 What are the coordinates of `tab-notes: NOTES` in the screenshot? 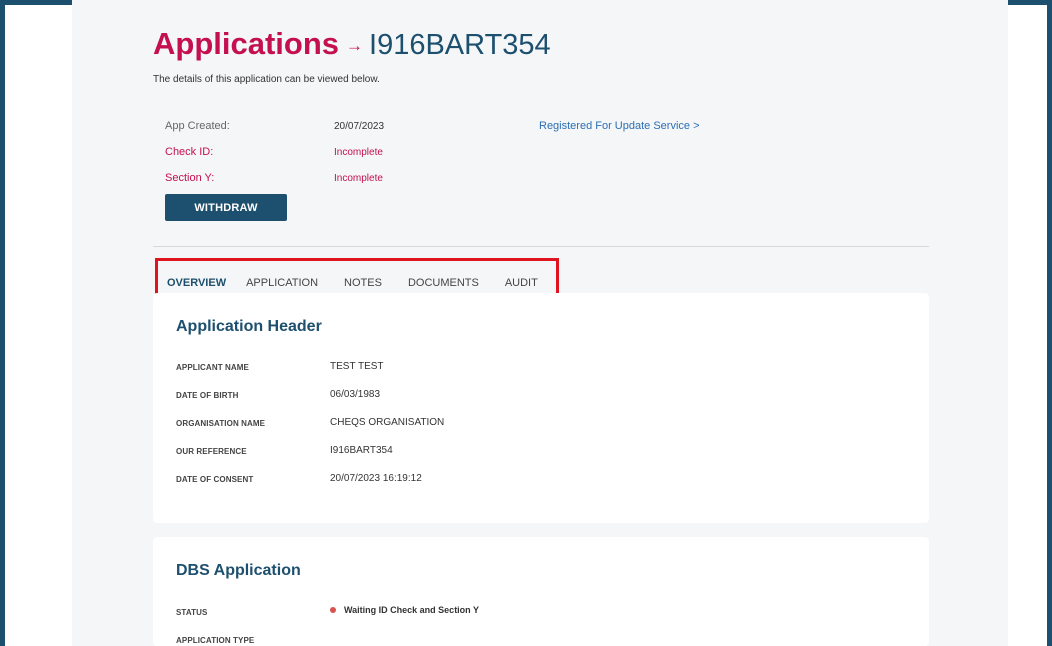 It's located at (363, 282).